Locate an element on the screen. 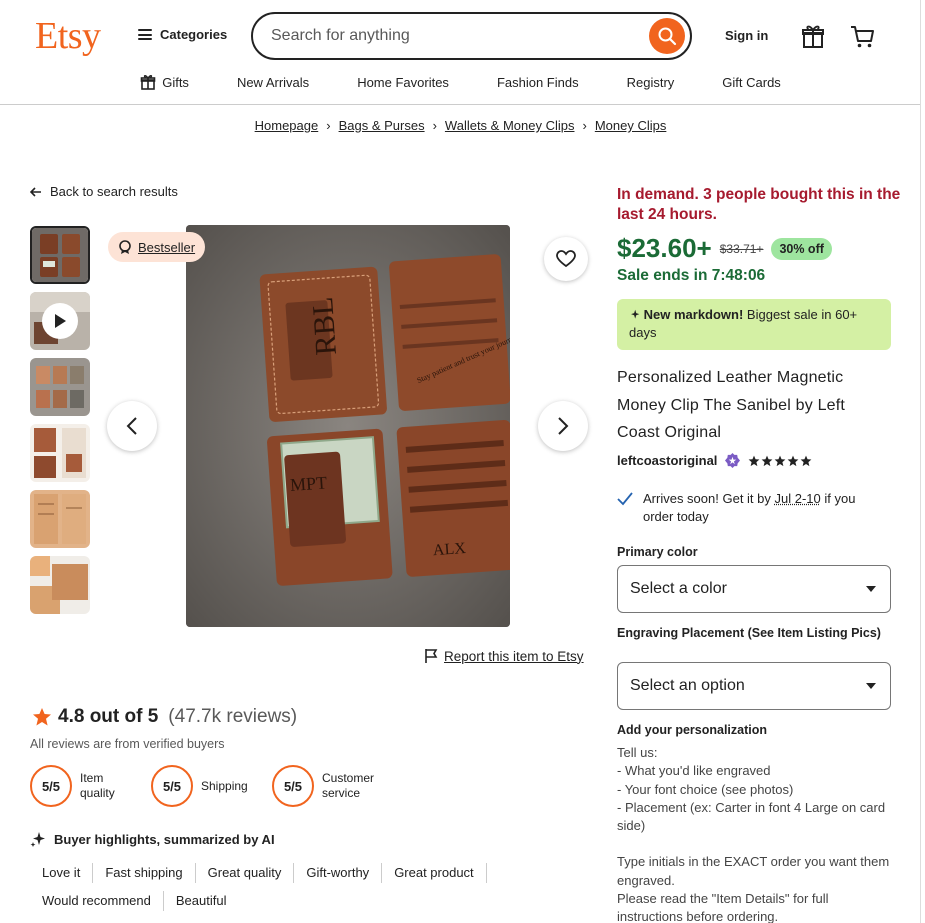  breadcrumb-money-clips: Money Clips is located at coordinates (631, 125).